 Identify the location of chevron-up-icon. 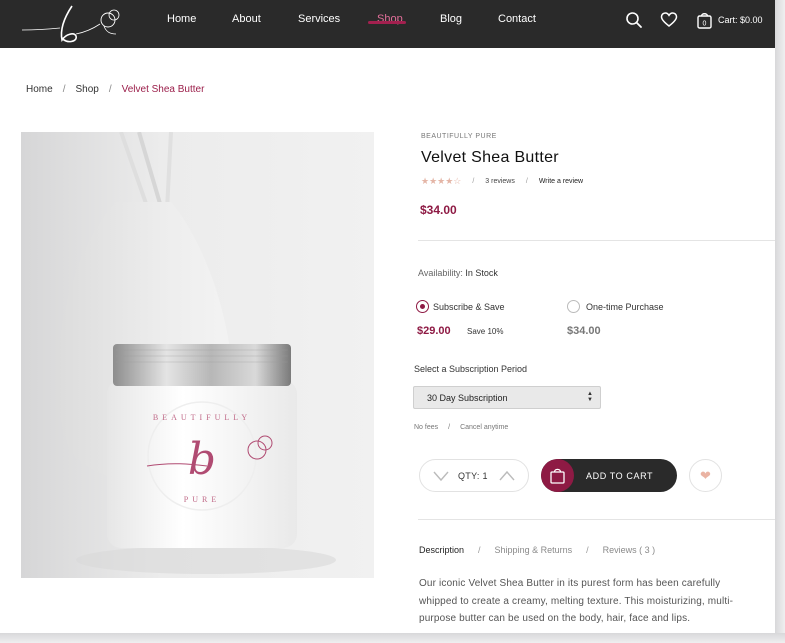
(507, 476).